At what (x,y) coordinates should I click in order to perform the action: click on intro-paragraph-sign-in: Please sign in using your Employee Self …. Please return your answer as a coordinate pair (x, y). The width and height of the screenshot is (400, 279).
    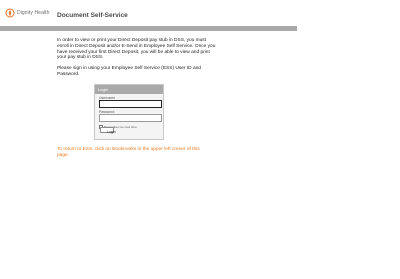
    Looking at the image, I should click on (129, 71).